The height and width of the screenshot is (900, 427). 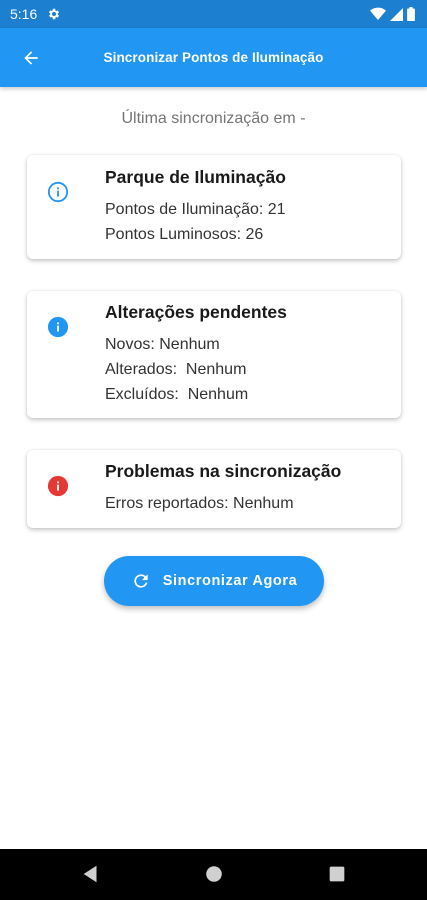 What do you see at coordinates (195, 209) in the screenshot?
I see `pontos-iluminacao-text: Pontos de Iluminação: 21` at bounding box center [195, 209].